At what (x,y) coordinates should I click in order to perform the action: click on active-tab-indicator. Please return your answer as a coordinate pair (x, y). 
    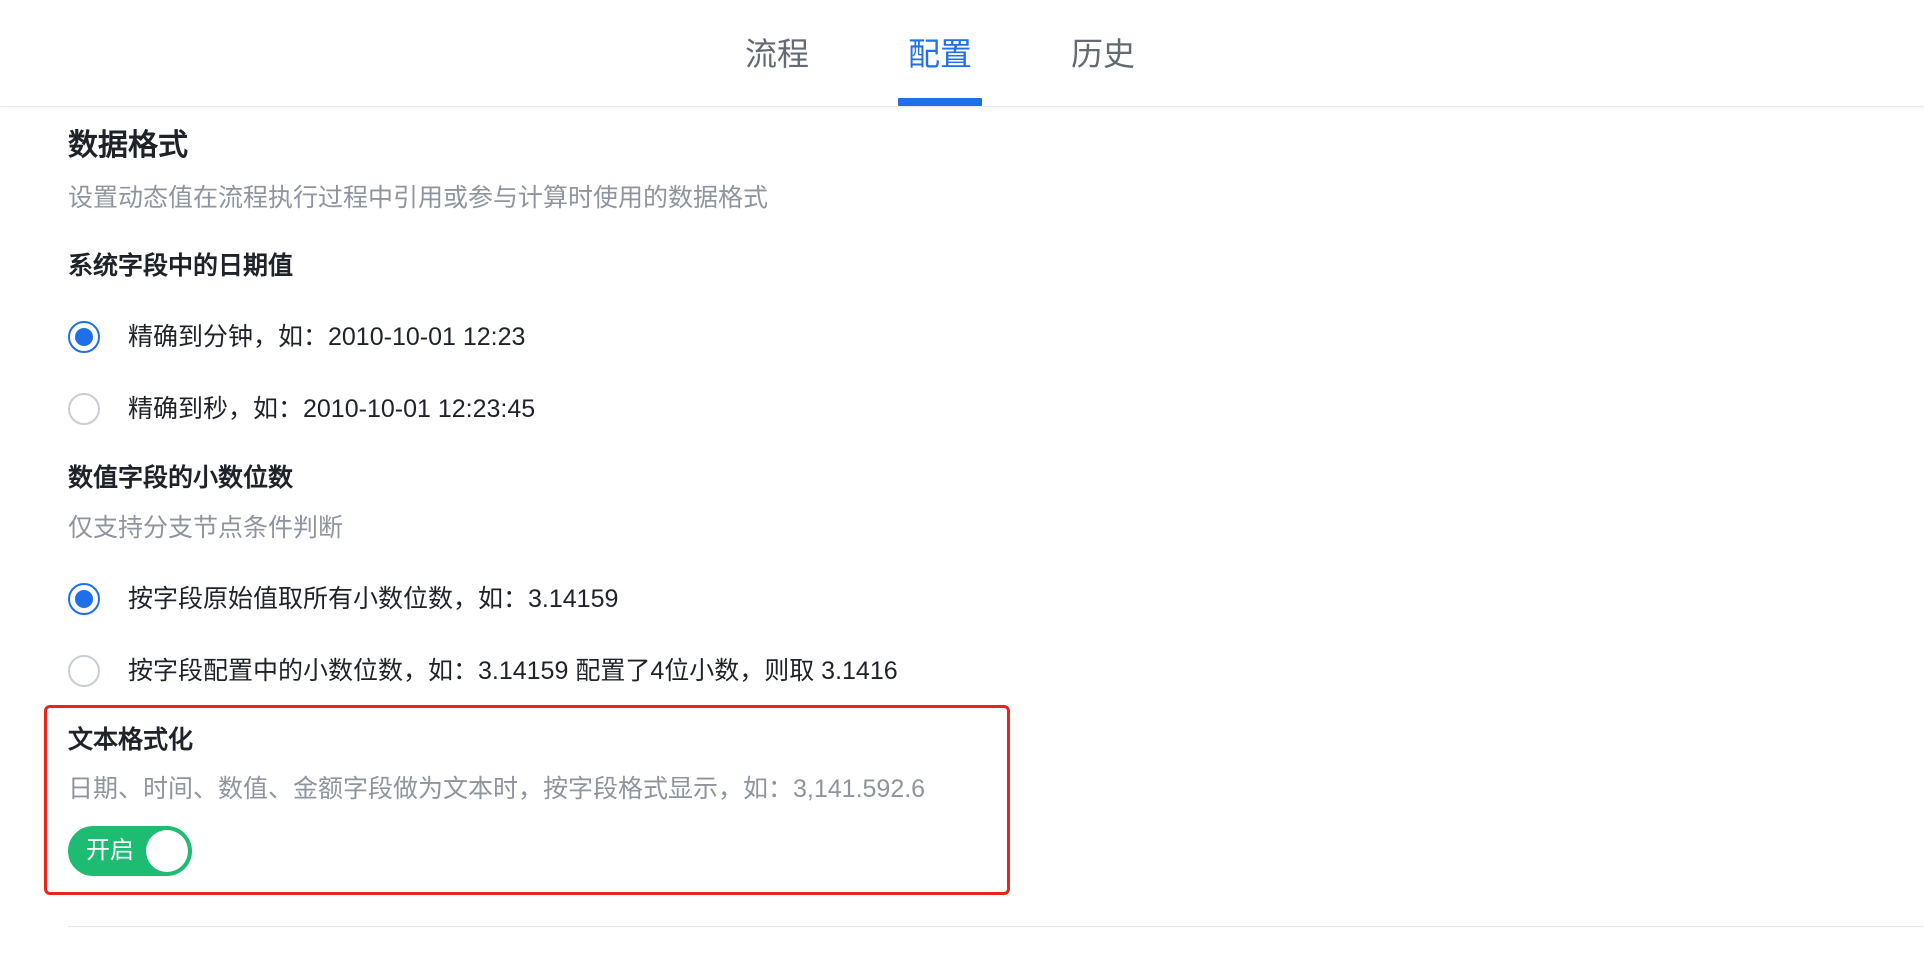
    Looking at the image, I should click on (940, 102).